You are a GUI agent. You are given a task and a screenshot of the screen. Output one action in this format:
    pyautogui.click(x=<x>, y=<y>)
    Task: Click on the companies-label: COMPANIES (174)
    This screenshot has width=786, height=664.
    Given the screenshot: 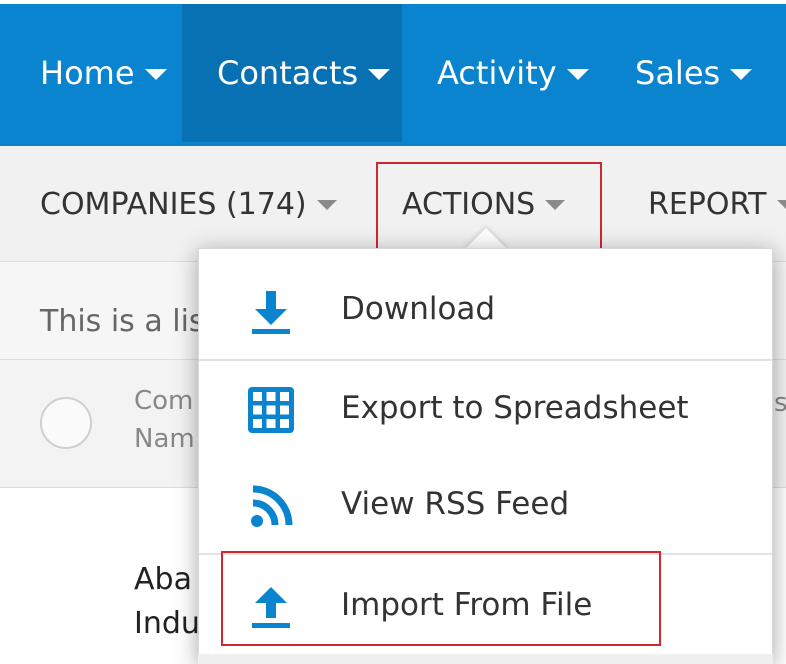 What is the action you would take?
    pyautogui.click(x=173, y=204)
    